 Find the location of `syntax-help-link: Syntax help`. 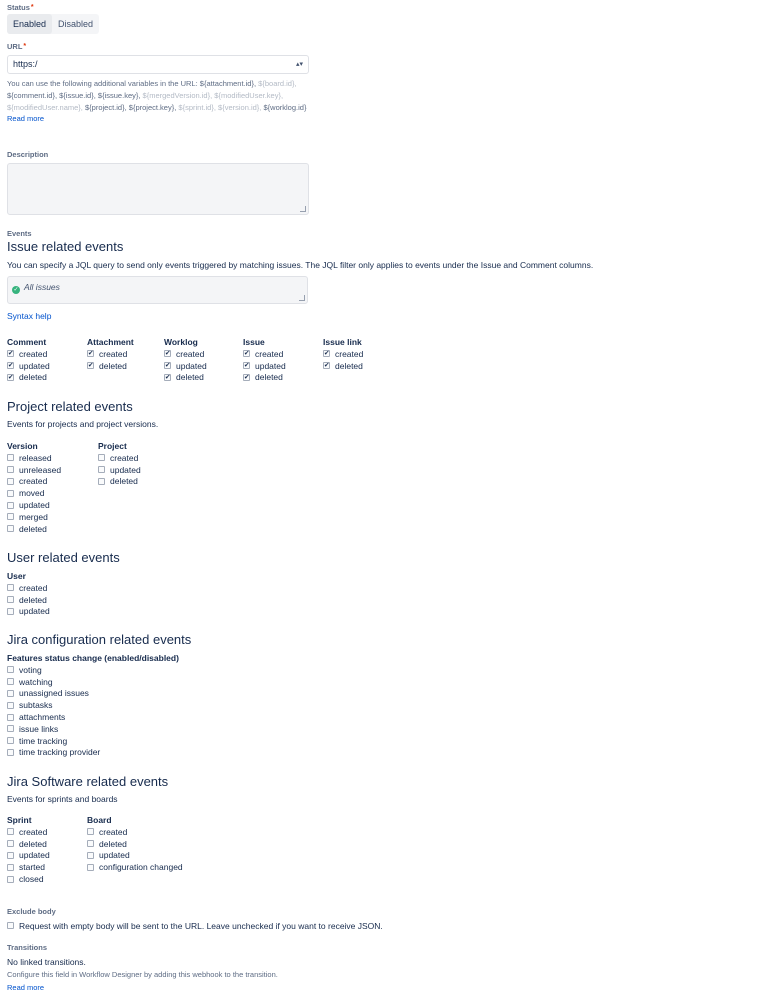

syntax-help-link: Syntax help is located at coordinates (29, 316).